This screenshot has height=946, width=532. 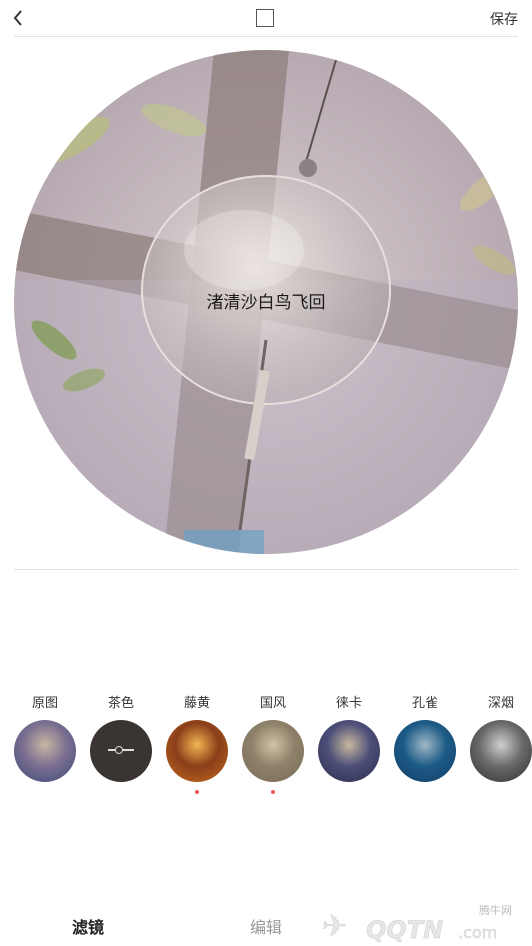 What do you see at coordinates (348, 703) in the screenshot?
I see `filter-label: 徕卡` at bounding box center [348, 703].